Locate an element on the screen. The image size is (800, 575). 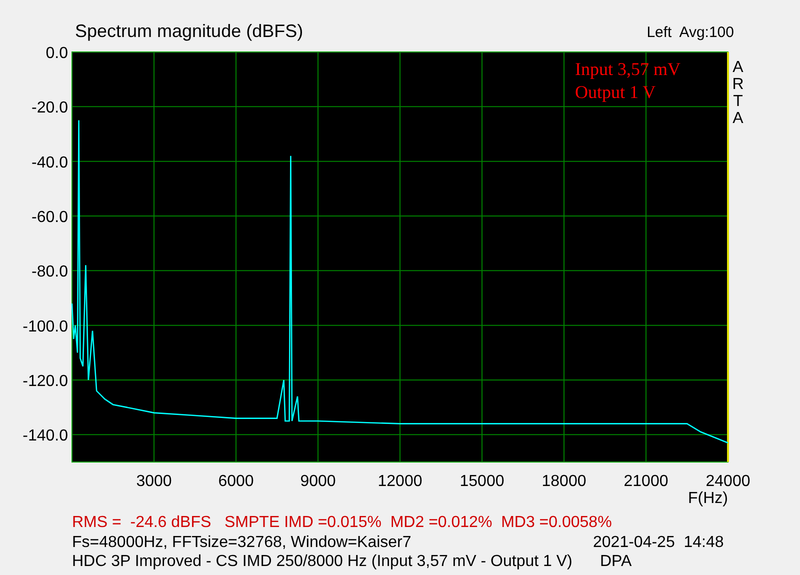
description-text: HDC 3P Improved - CS IMD 250/8000 Hz (Input 3,57 mV - Output 1 V) is located at coordinates (323, 562).